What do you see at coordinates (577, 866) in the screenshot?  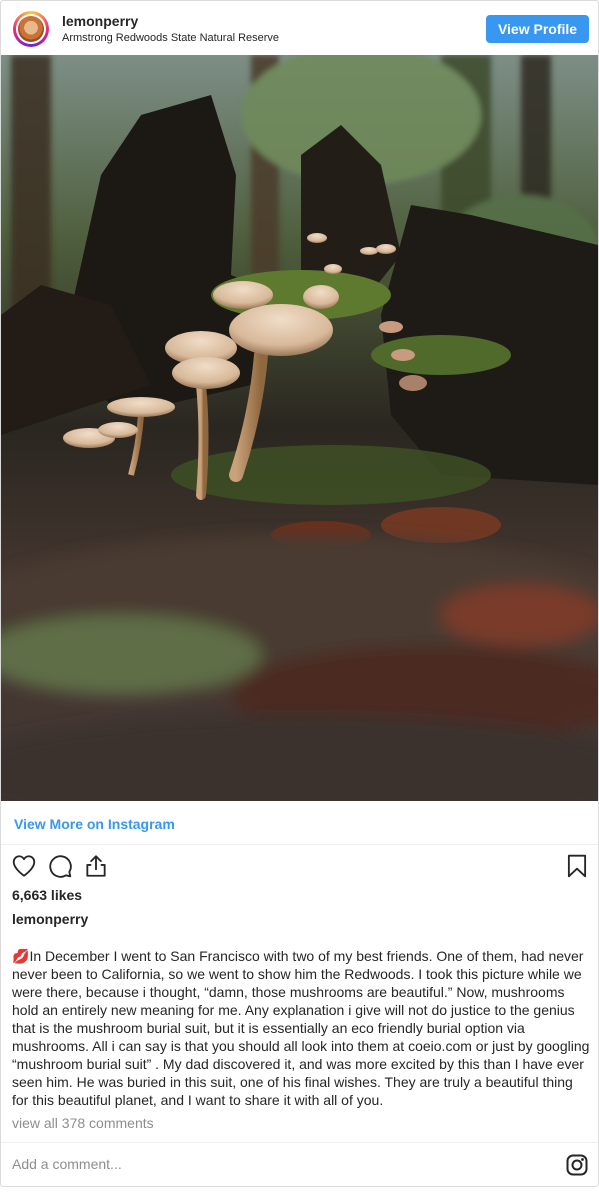 I see `bookmark-icon` at bounding box center [577, 866].